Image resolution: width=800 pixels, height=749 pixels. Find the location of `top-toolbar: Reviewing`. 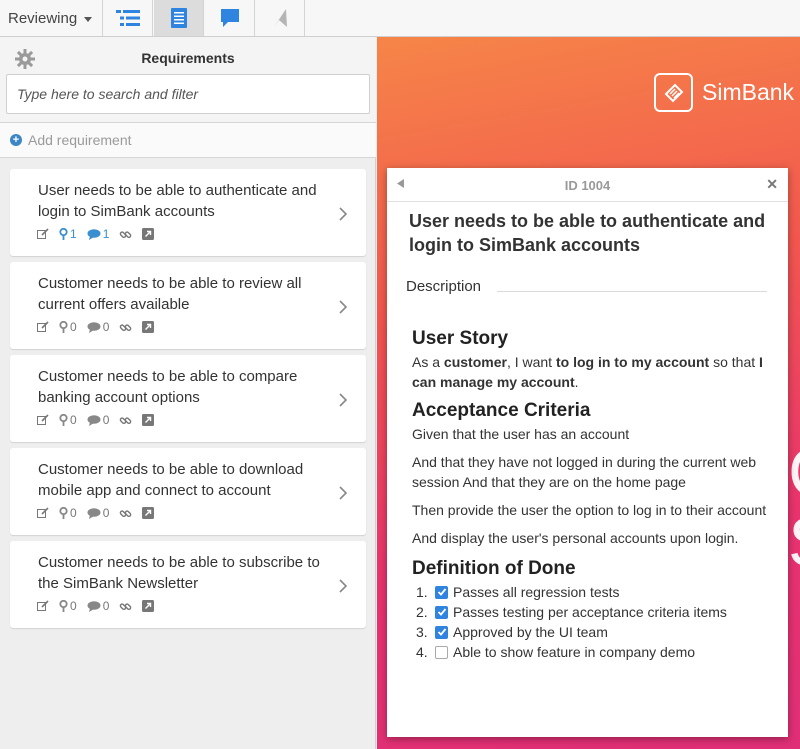

top-toolbar: Reviewing is located at coordinates (400, 18).